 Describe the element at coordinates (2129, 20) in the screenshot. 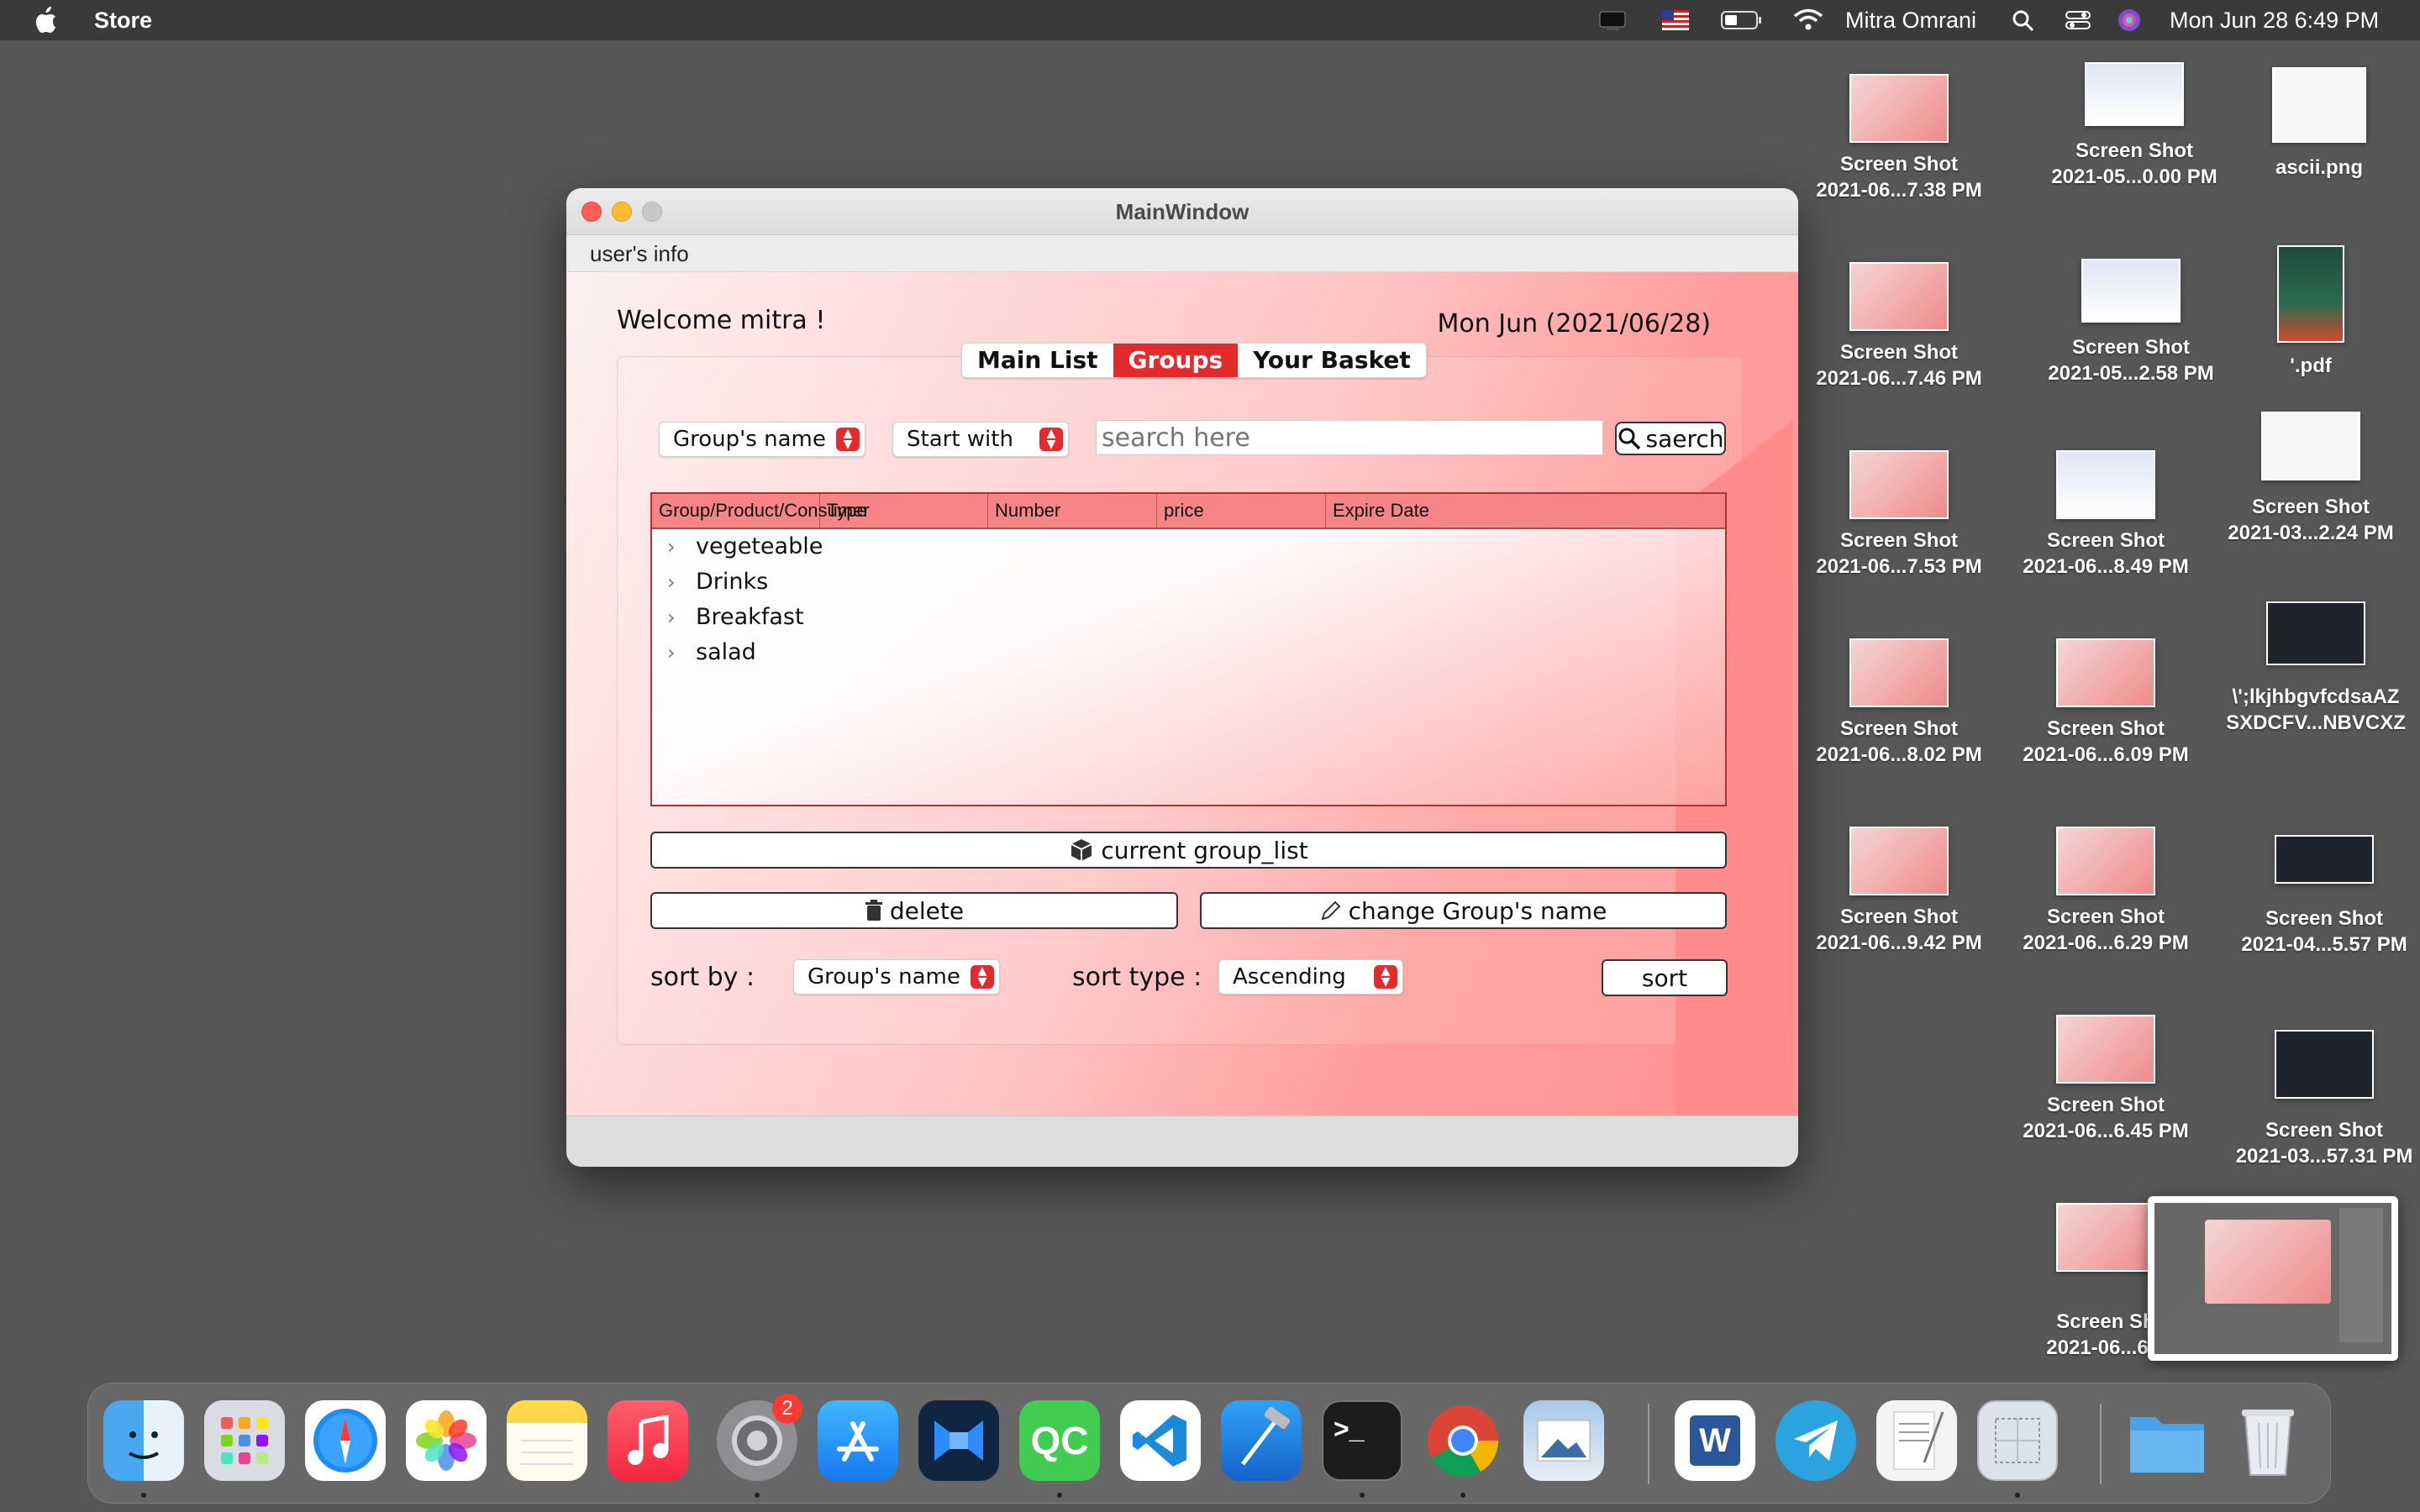

I see `siri-icon` at that location.